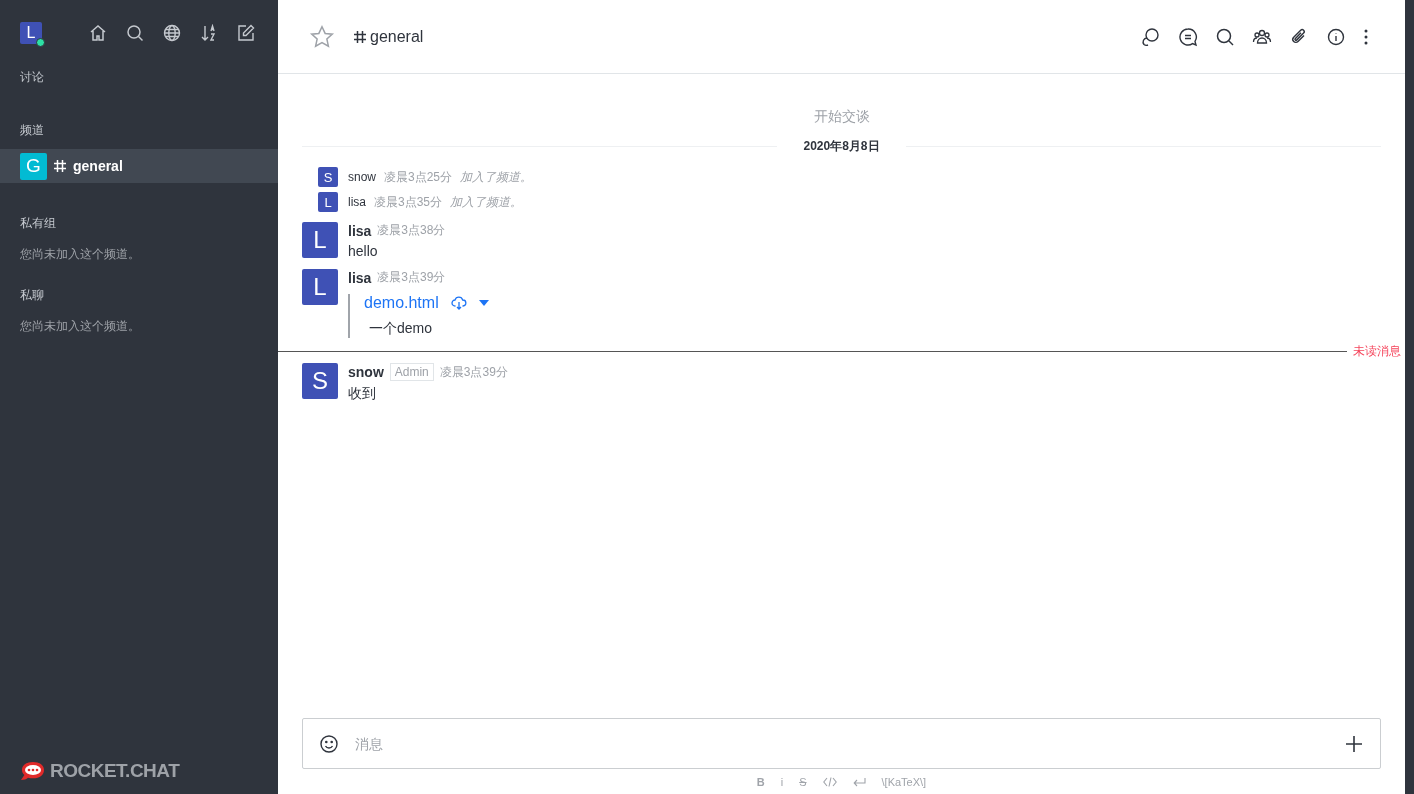  I want to click on role-tag: Admin, so click(411, 372).